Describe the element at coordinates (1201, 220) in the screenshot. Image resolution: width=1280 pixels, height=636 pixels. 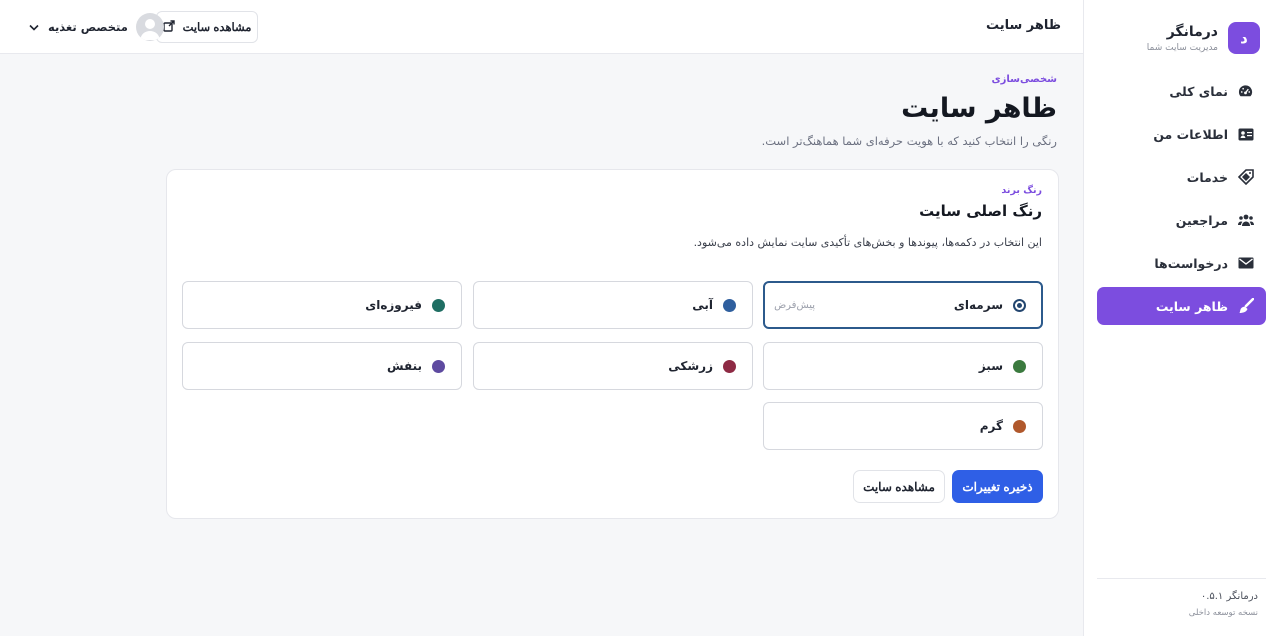
I see `sidebar-item-label: مراجعین` at that location.